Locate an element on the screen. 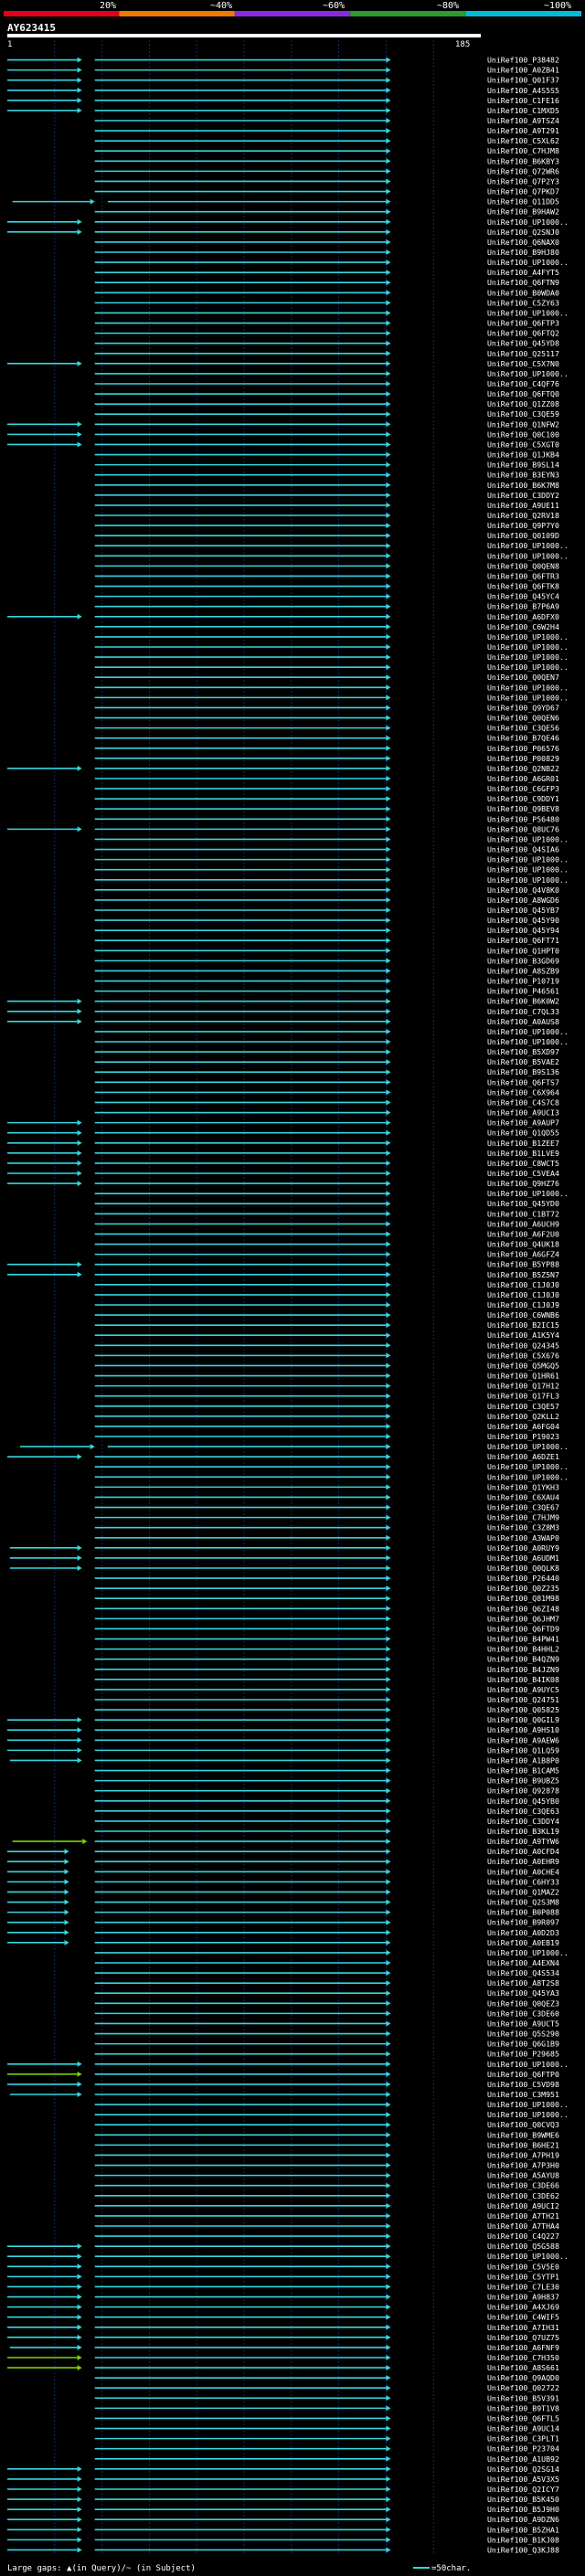  hit-label: UniRef100_Q05825 is located at coordinates (523, 1709).